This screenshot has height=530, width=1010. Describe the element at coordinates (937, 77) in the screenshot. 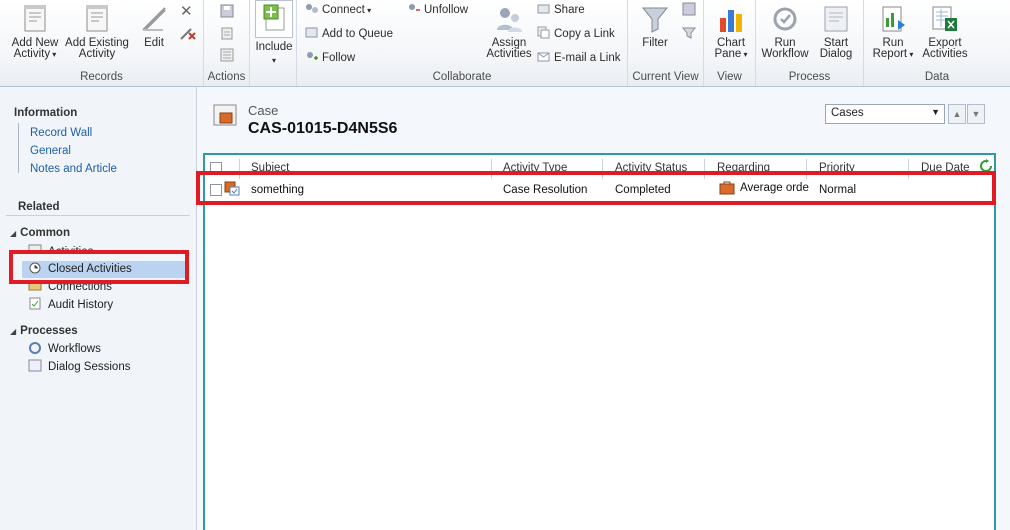

I see `data-group-label: Data` at that location.